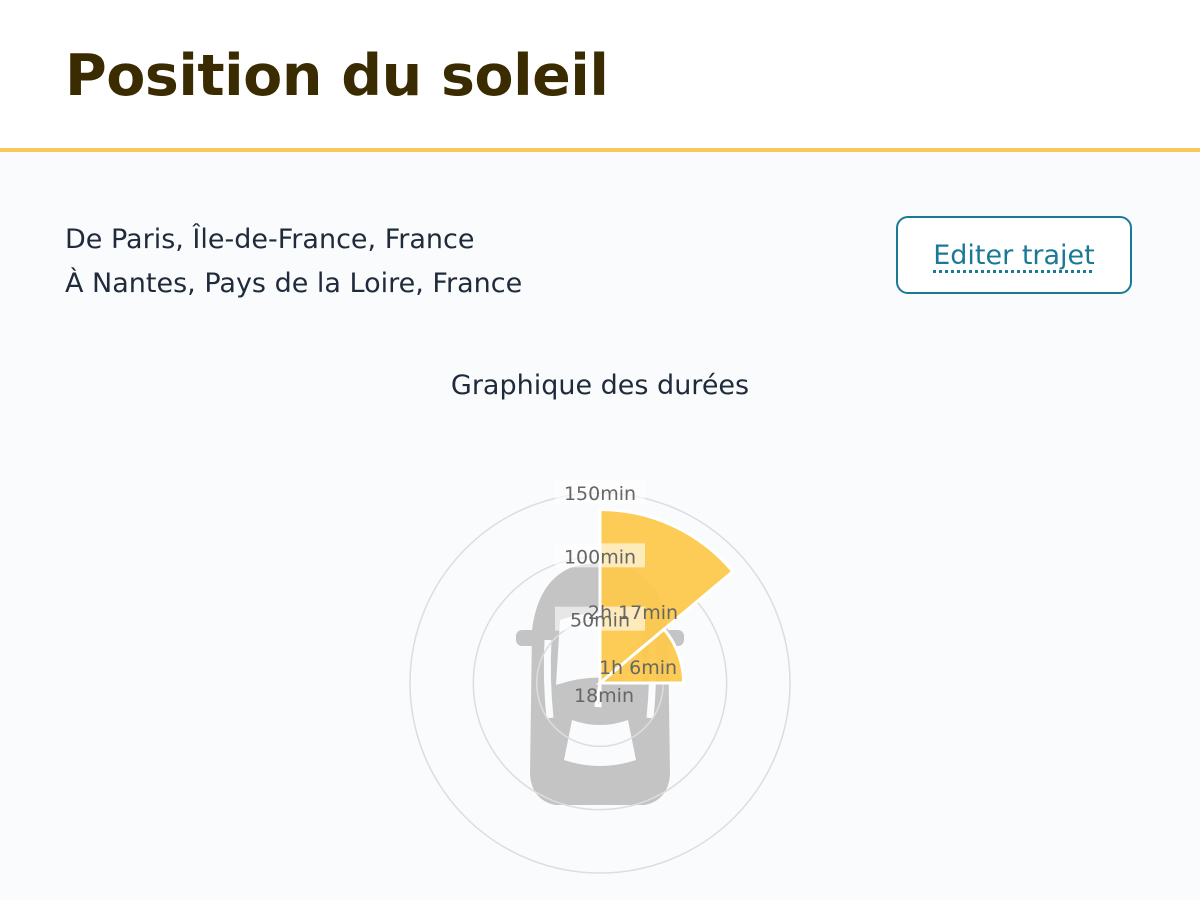 The image size is (1200, 900). I want to click on edit-route-button-label: Editer trajet, so click(1014, 255).